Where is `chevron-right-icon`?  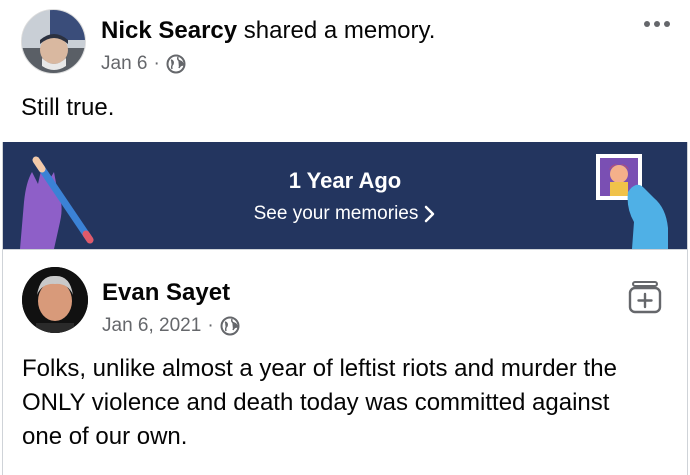 chevron-right-icon is located at coordinates (430, 214).